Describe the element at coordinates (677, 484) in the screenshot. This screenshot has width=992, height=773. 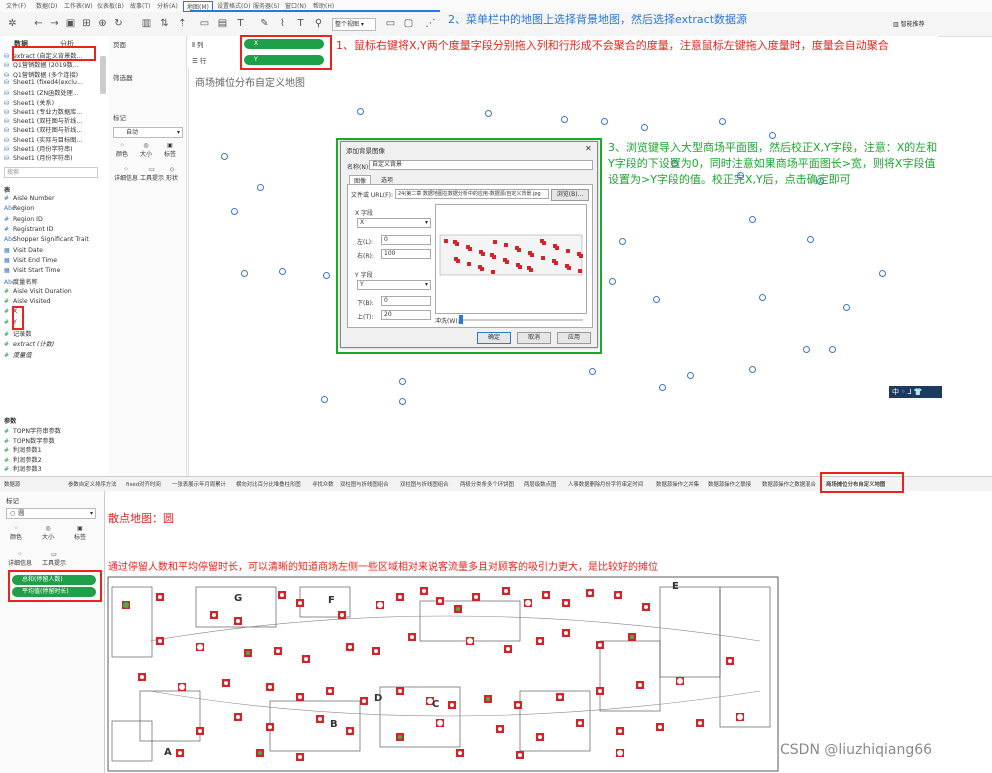
I see `sheet-tab: 数据源操作之并集` at that location.